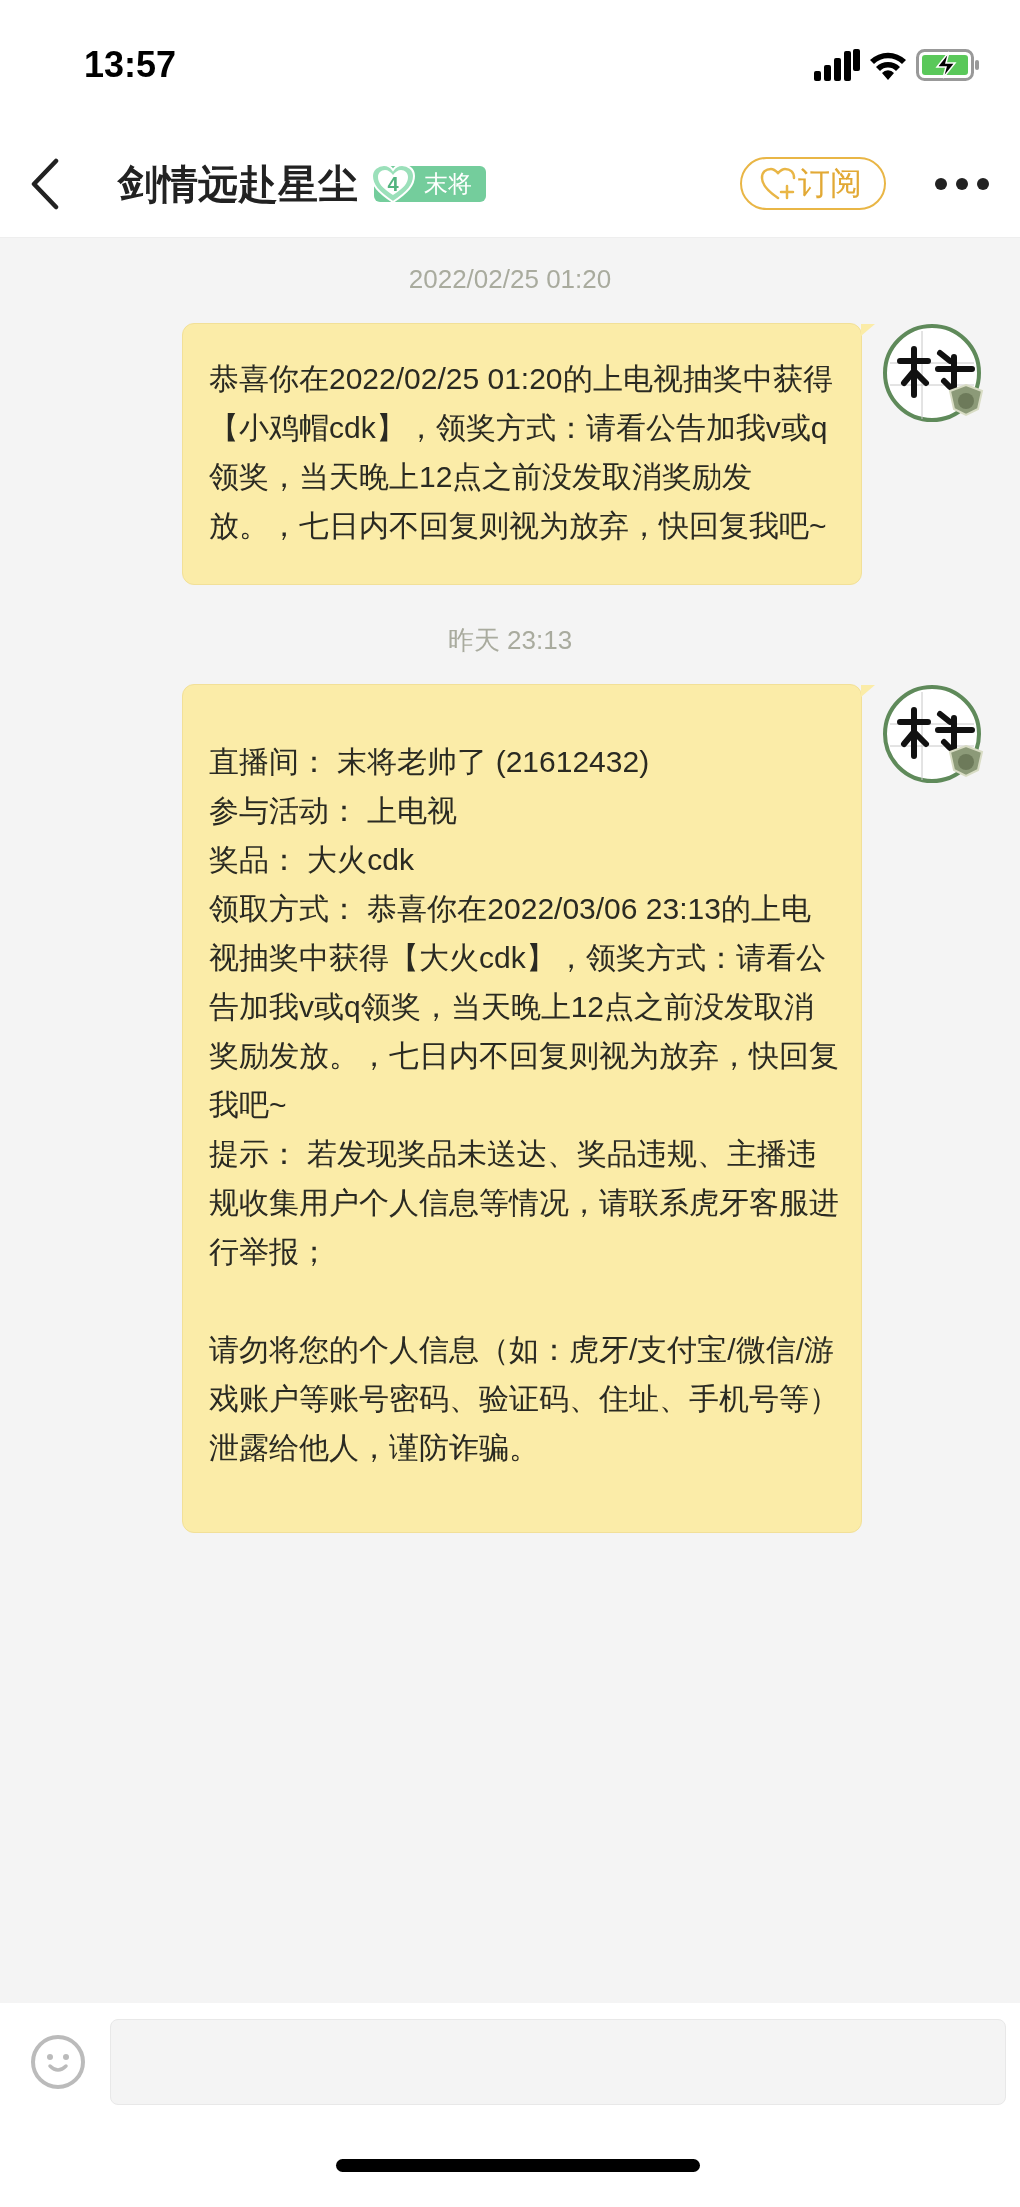 Image resolution: width=1020 pixels, height=2207 pixels. Describe the element at coordinates (430, 762) in the screenshot. I see `message-text: 直播间： 末将老帅了 (21612432)` at that location.